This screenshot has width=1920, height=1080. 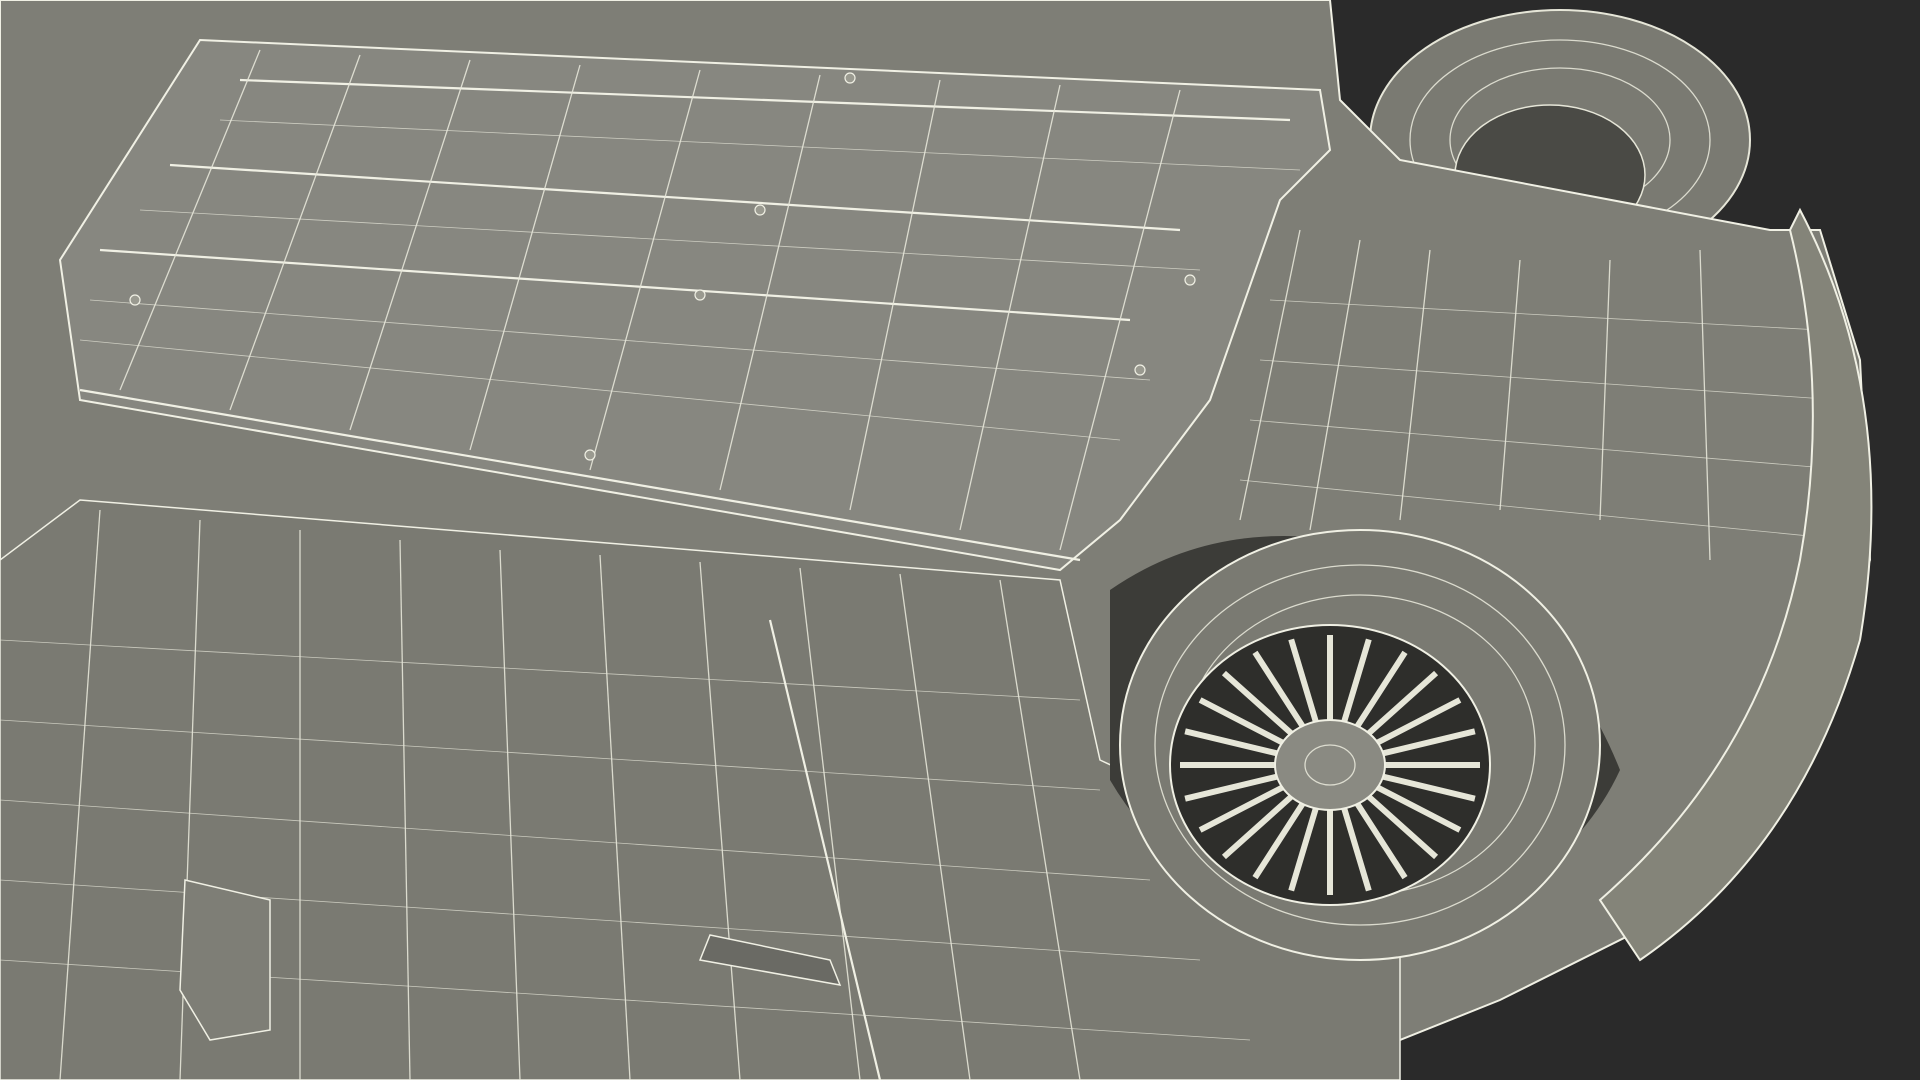 What do you see at coordinates (1330, 765) in the screenshot?
I see `wheel-hub` at bounding box center [1330, 765].